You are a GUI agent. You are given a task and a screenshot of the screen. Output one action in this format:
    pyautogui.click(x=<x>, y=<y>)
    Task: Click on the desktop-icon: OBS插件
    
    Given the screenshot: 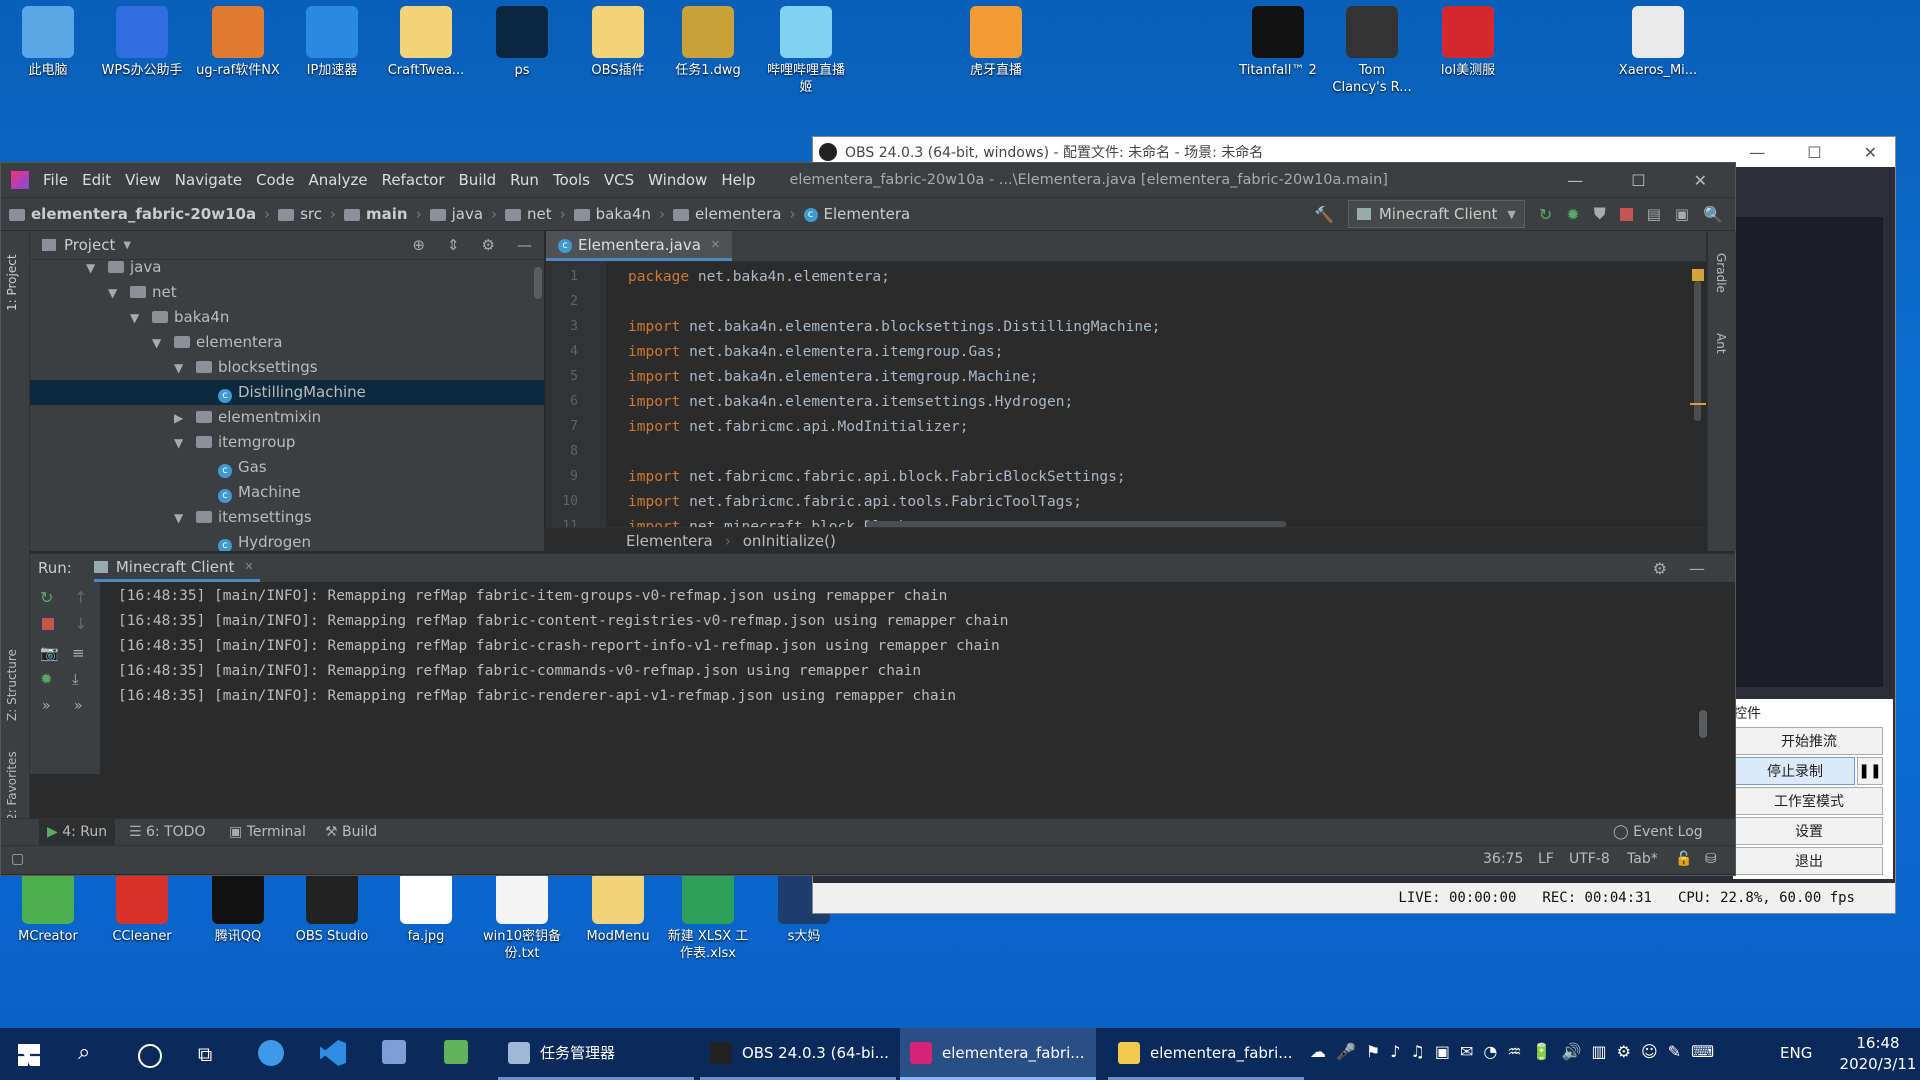 What is the action you would take?
    pyautogui.click(x=618, y=40)
    